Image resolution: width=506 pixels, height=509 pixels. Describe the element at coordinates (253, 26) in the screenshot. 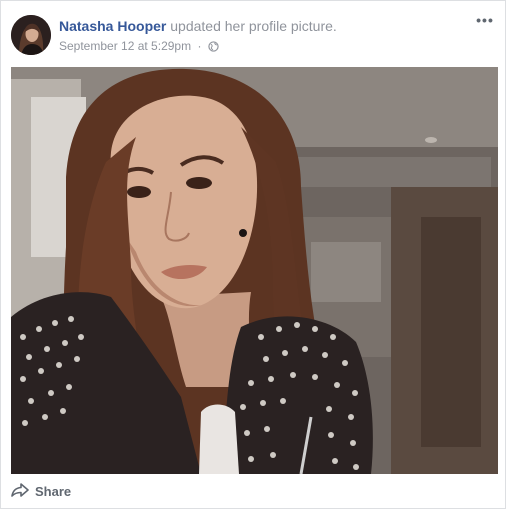

I see `post-action-text: updated her profile picture.` at that location.